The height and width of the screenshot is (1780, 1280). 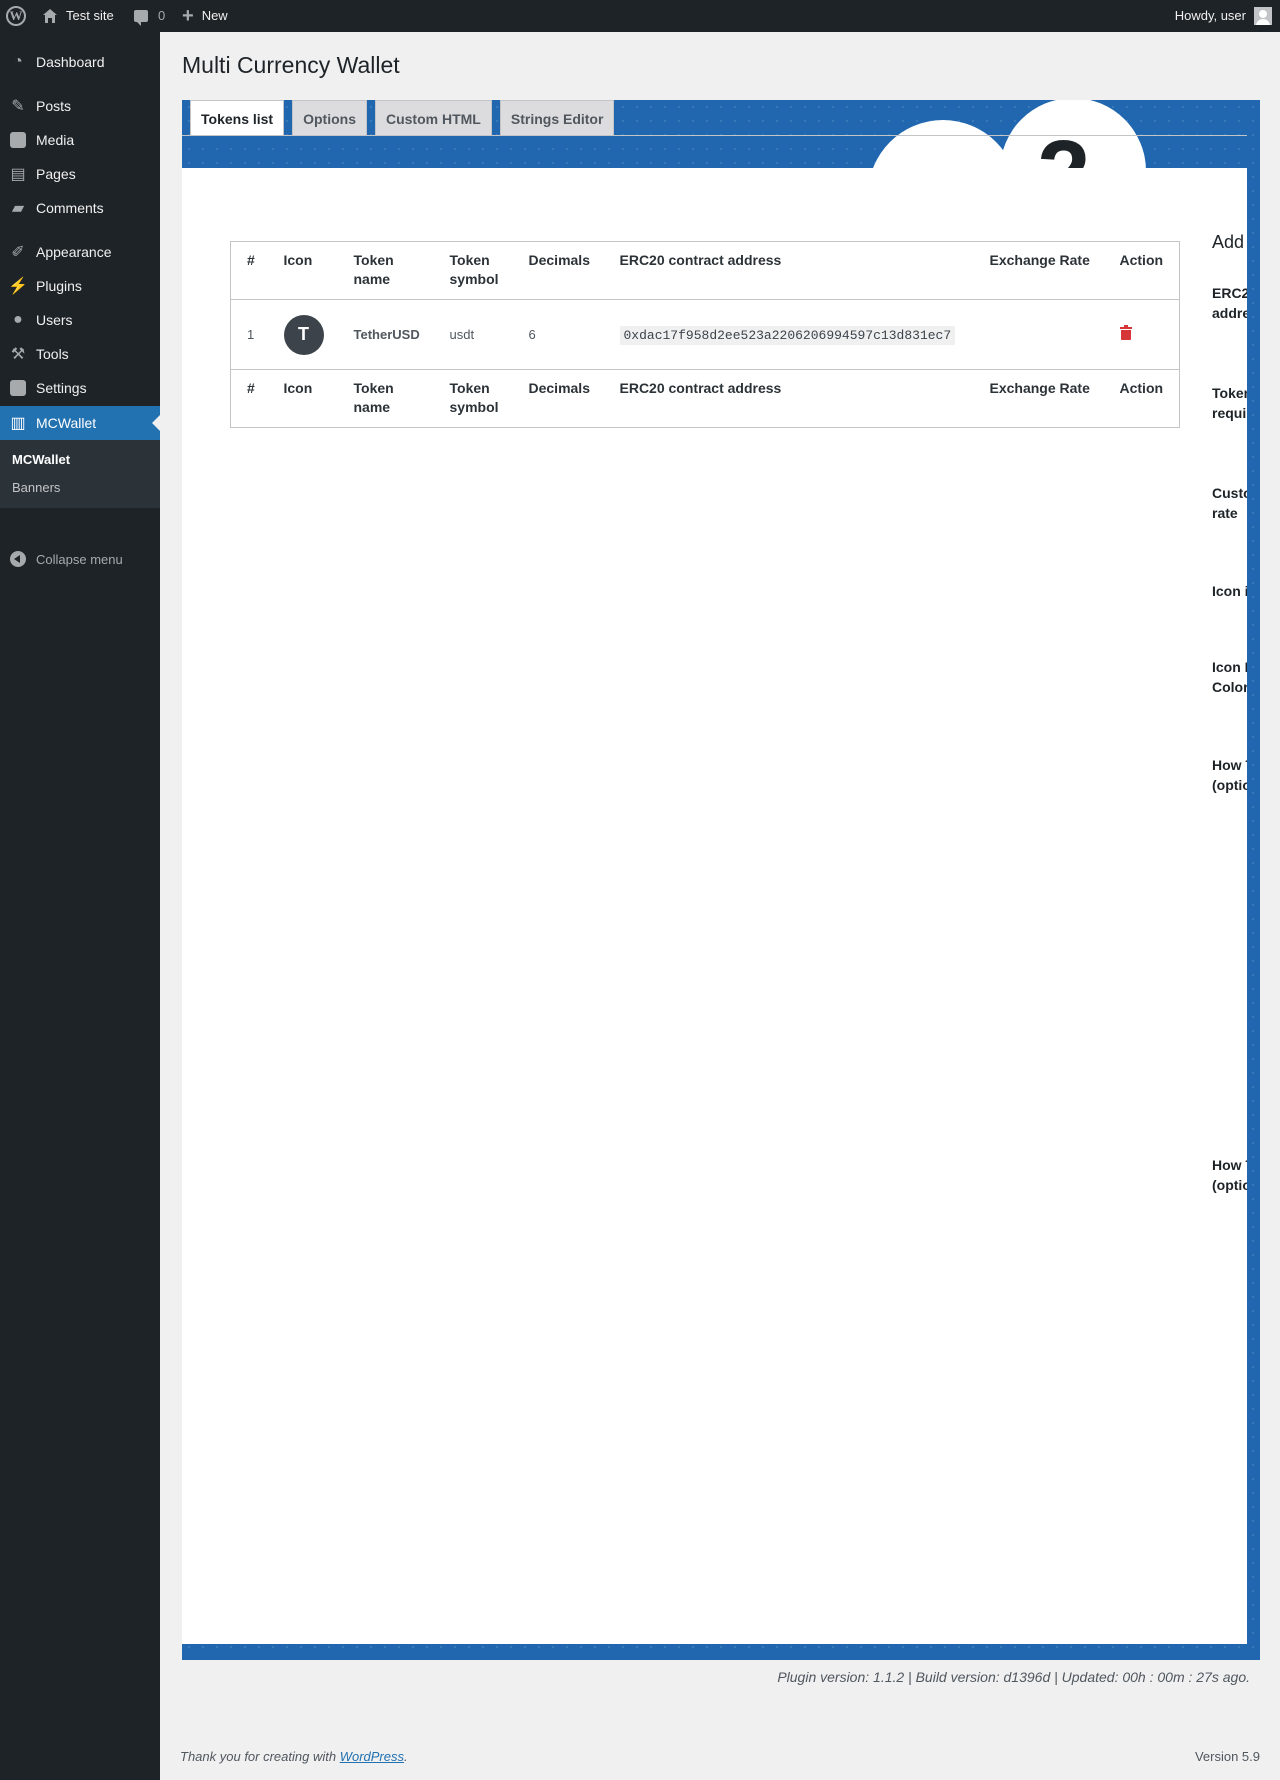 What do you see at coordinates (18, 286) in the screenshot?
I see `plug-icon: ⚡` at bounding box center [18, 286].